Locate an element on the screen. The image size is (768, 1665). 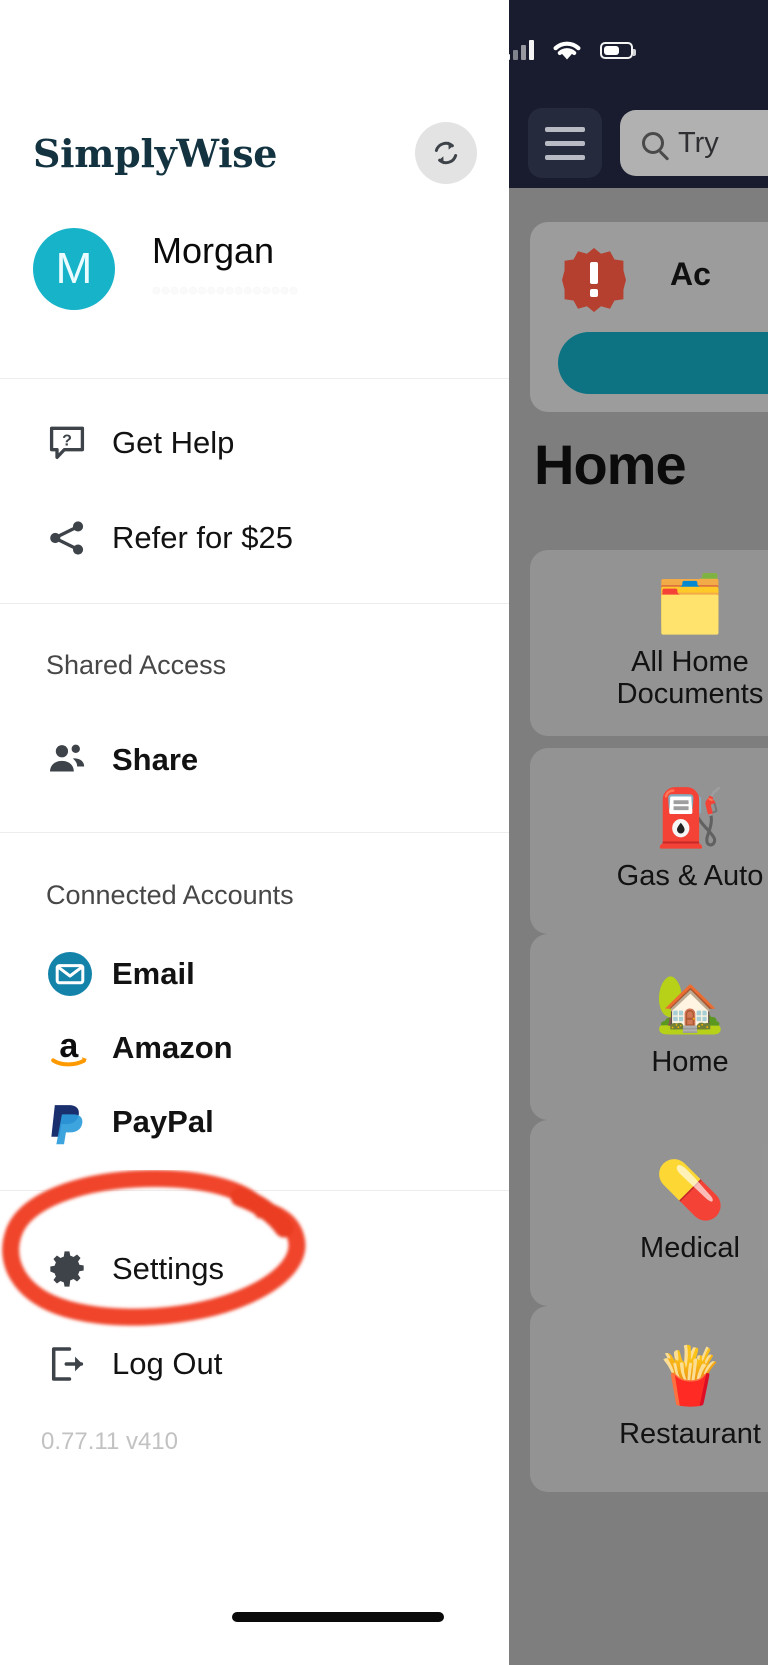
profile-text: Morgan •••••••••••••••• is located at coordinates (225, 268).